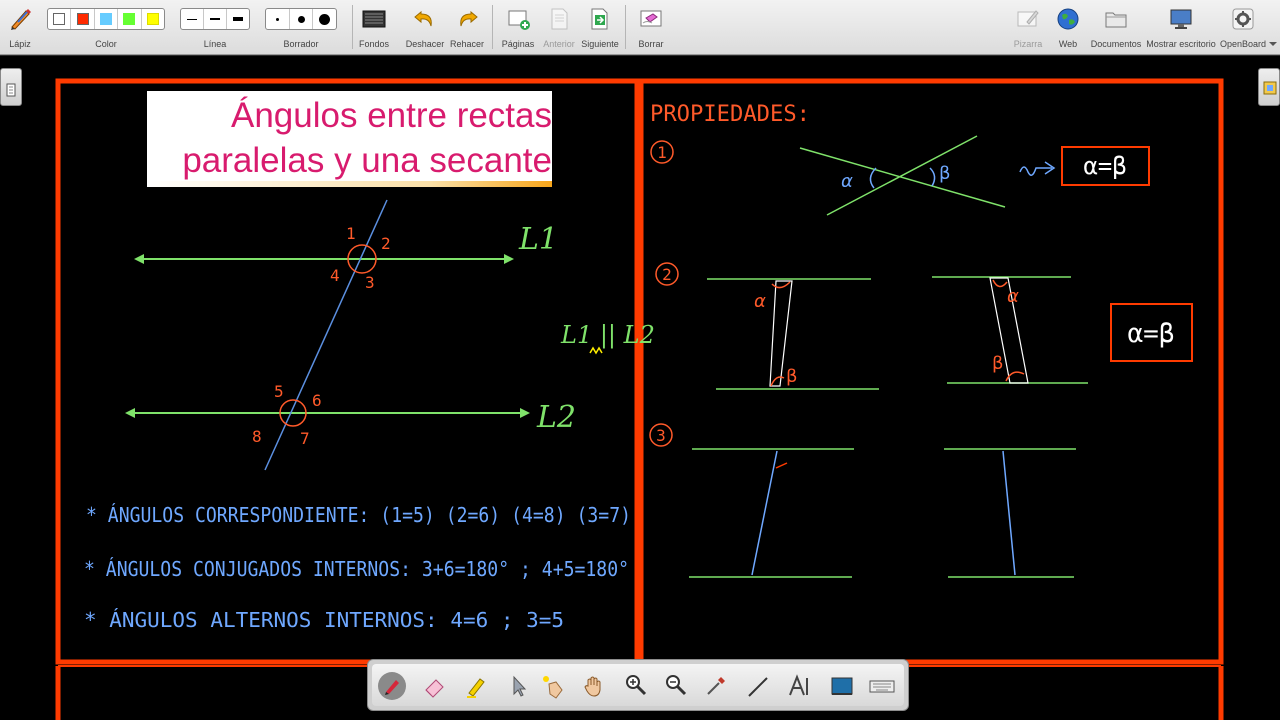 Image resolution: width=1280 pixels, height=720 pixels. I want to click on documents-button: Documentos, so click(1116, 27).